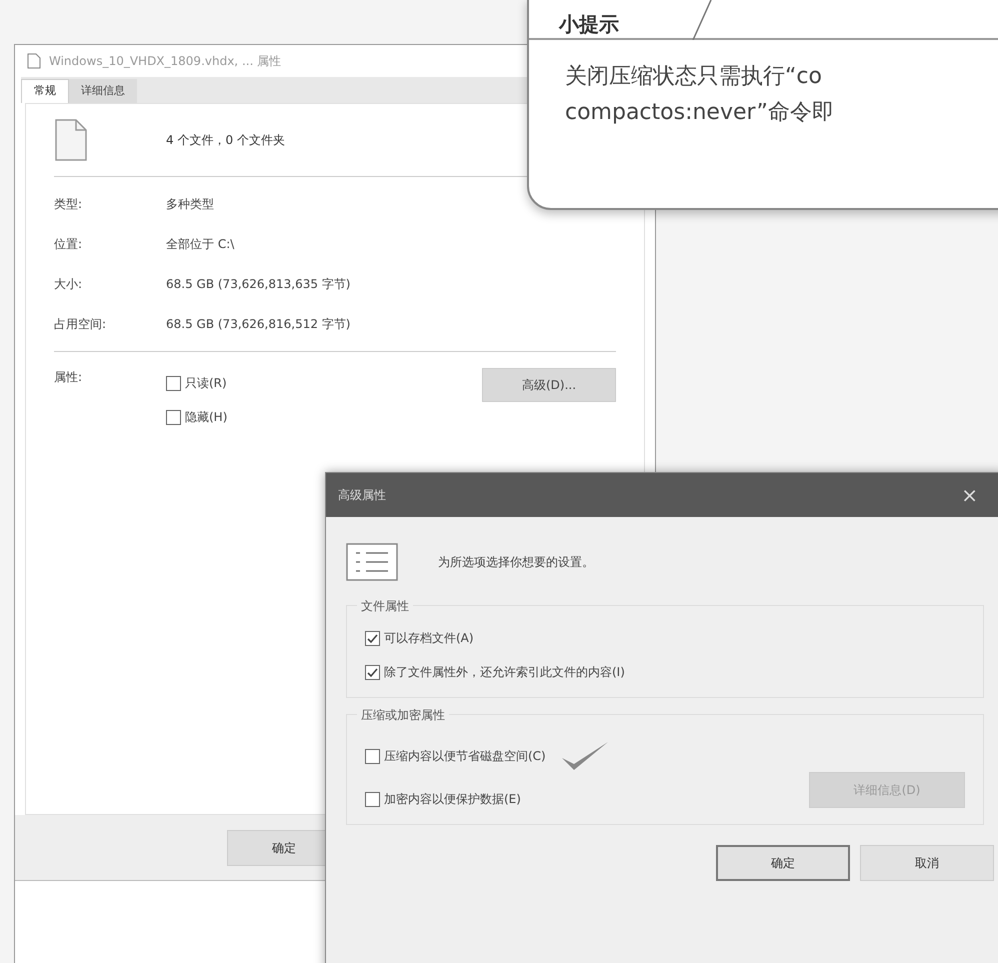  Describe the element at coordinates (589, 24) in the screenshot. I see `tip-title: 小提示` at that location.